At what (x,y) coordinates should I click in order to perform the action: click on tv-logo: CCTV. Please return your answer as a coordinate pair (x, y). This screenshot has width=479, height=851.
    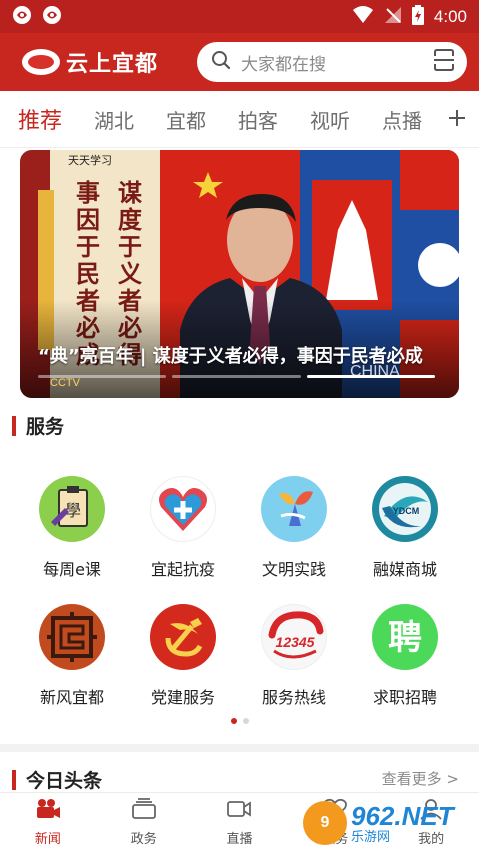
    Looking at the image, I should click on (65, 383).